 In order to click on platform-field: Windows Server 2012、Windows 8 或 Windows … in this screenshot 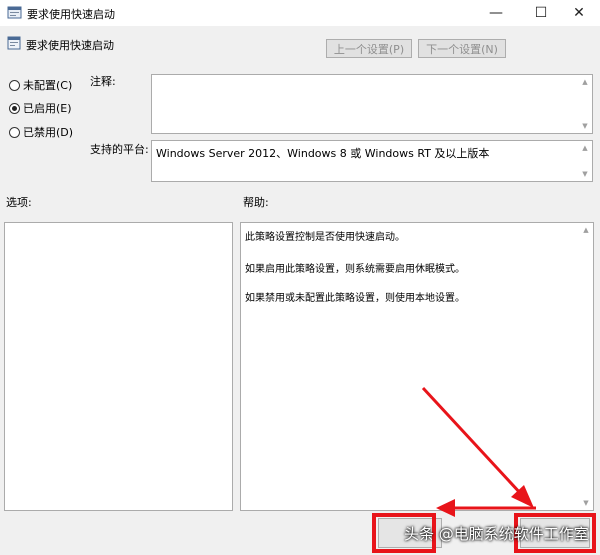, I will do `click(372, 161)`.